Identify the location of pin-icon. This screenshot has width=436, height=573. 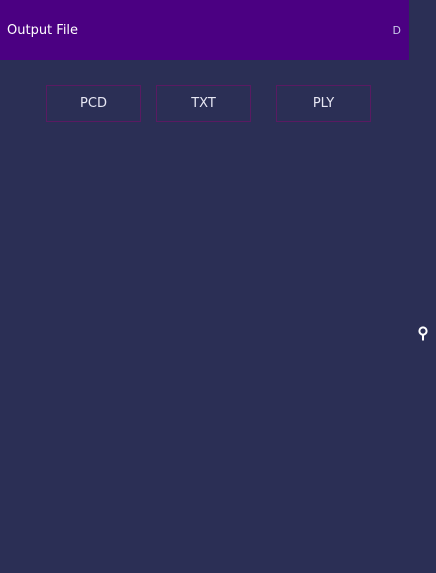
(423, 334).